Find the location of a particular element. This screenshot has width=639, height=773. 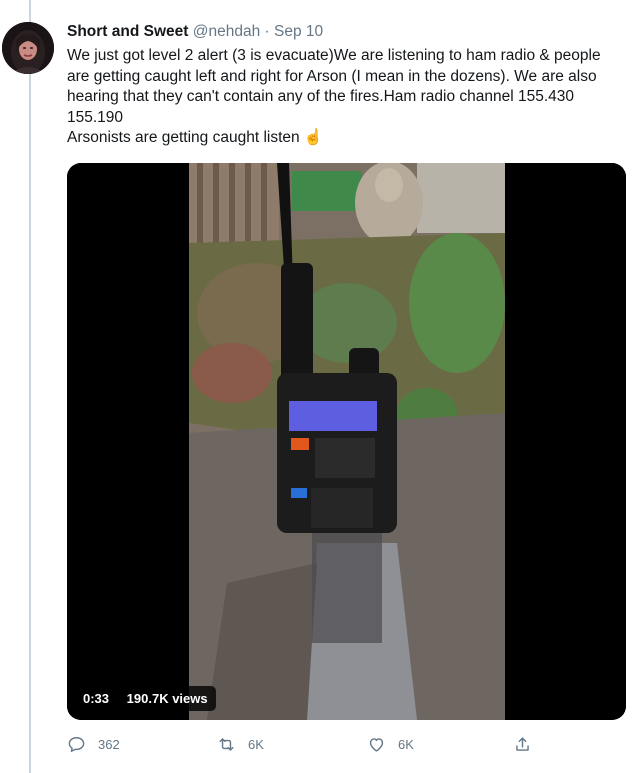

user-handle: @nehdah is located at coordinates (226, 31).